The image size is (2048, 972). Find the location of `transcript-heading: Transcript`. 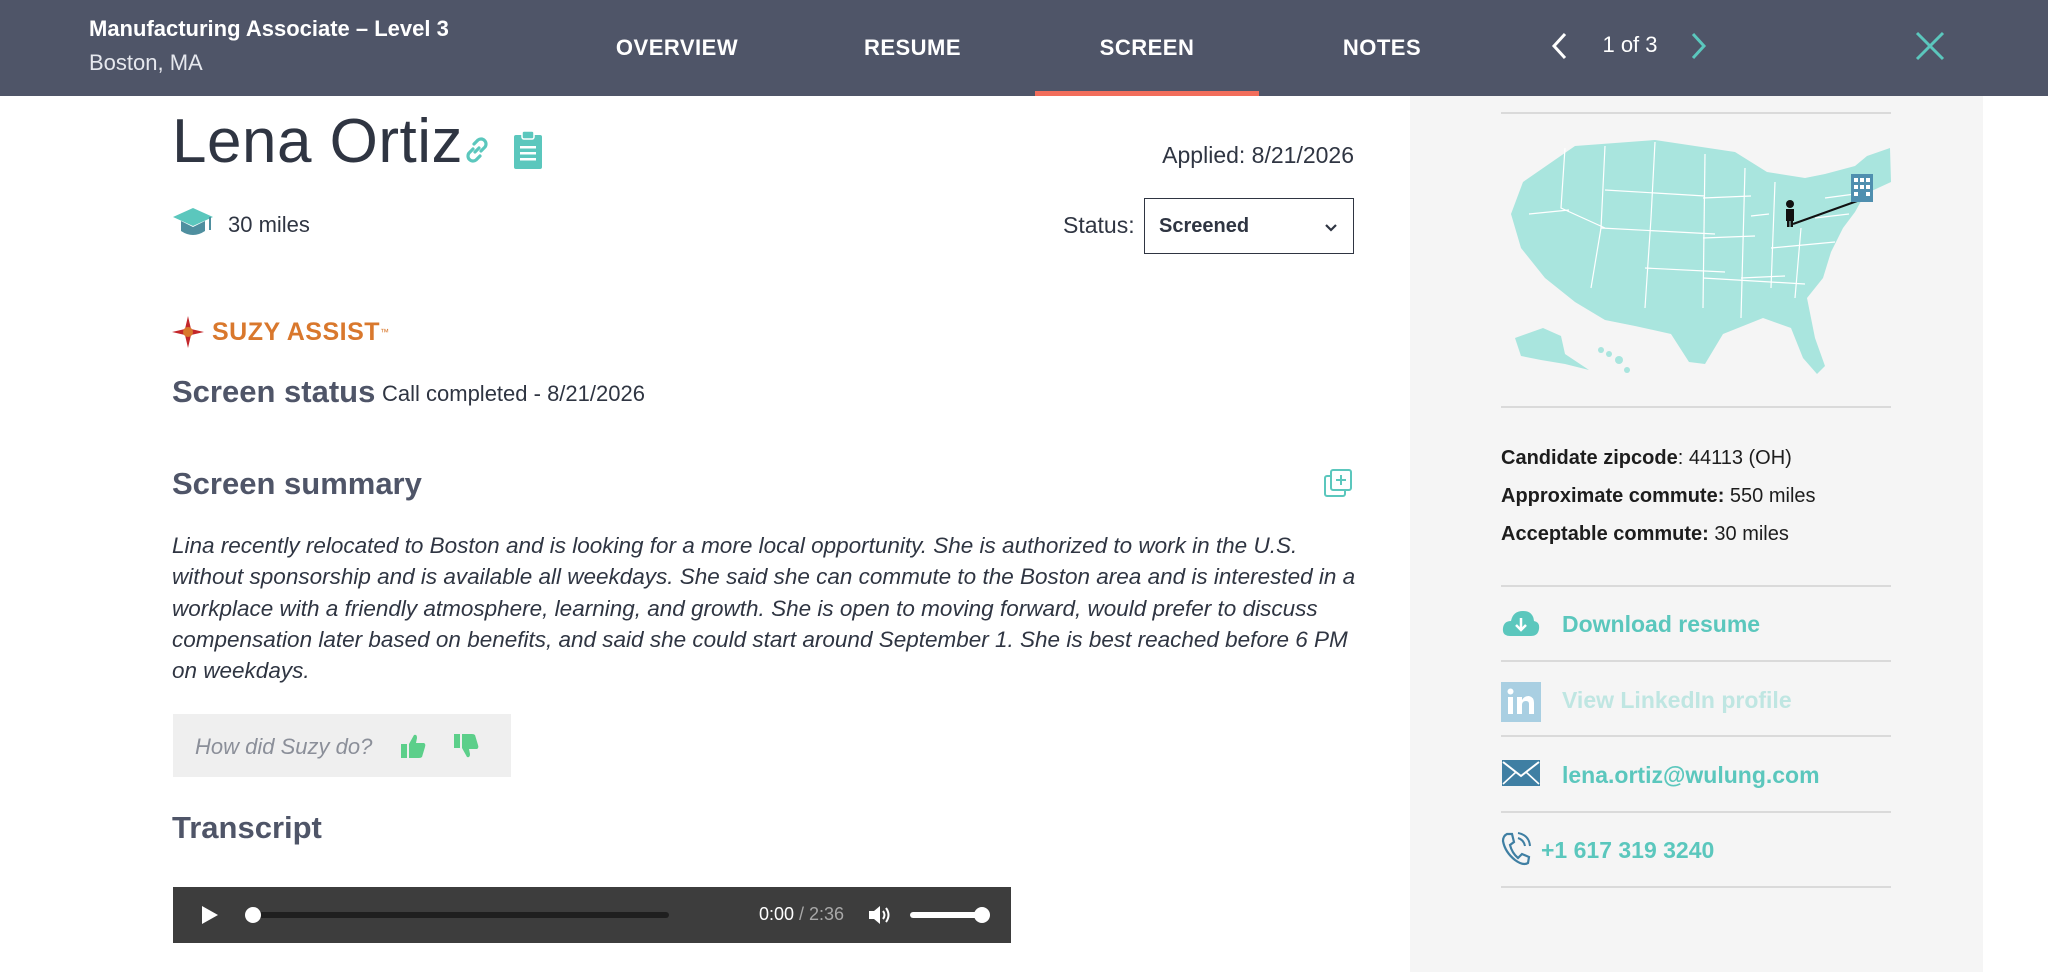

transcript-heading: Transcript is located at coordinates (247, 827).